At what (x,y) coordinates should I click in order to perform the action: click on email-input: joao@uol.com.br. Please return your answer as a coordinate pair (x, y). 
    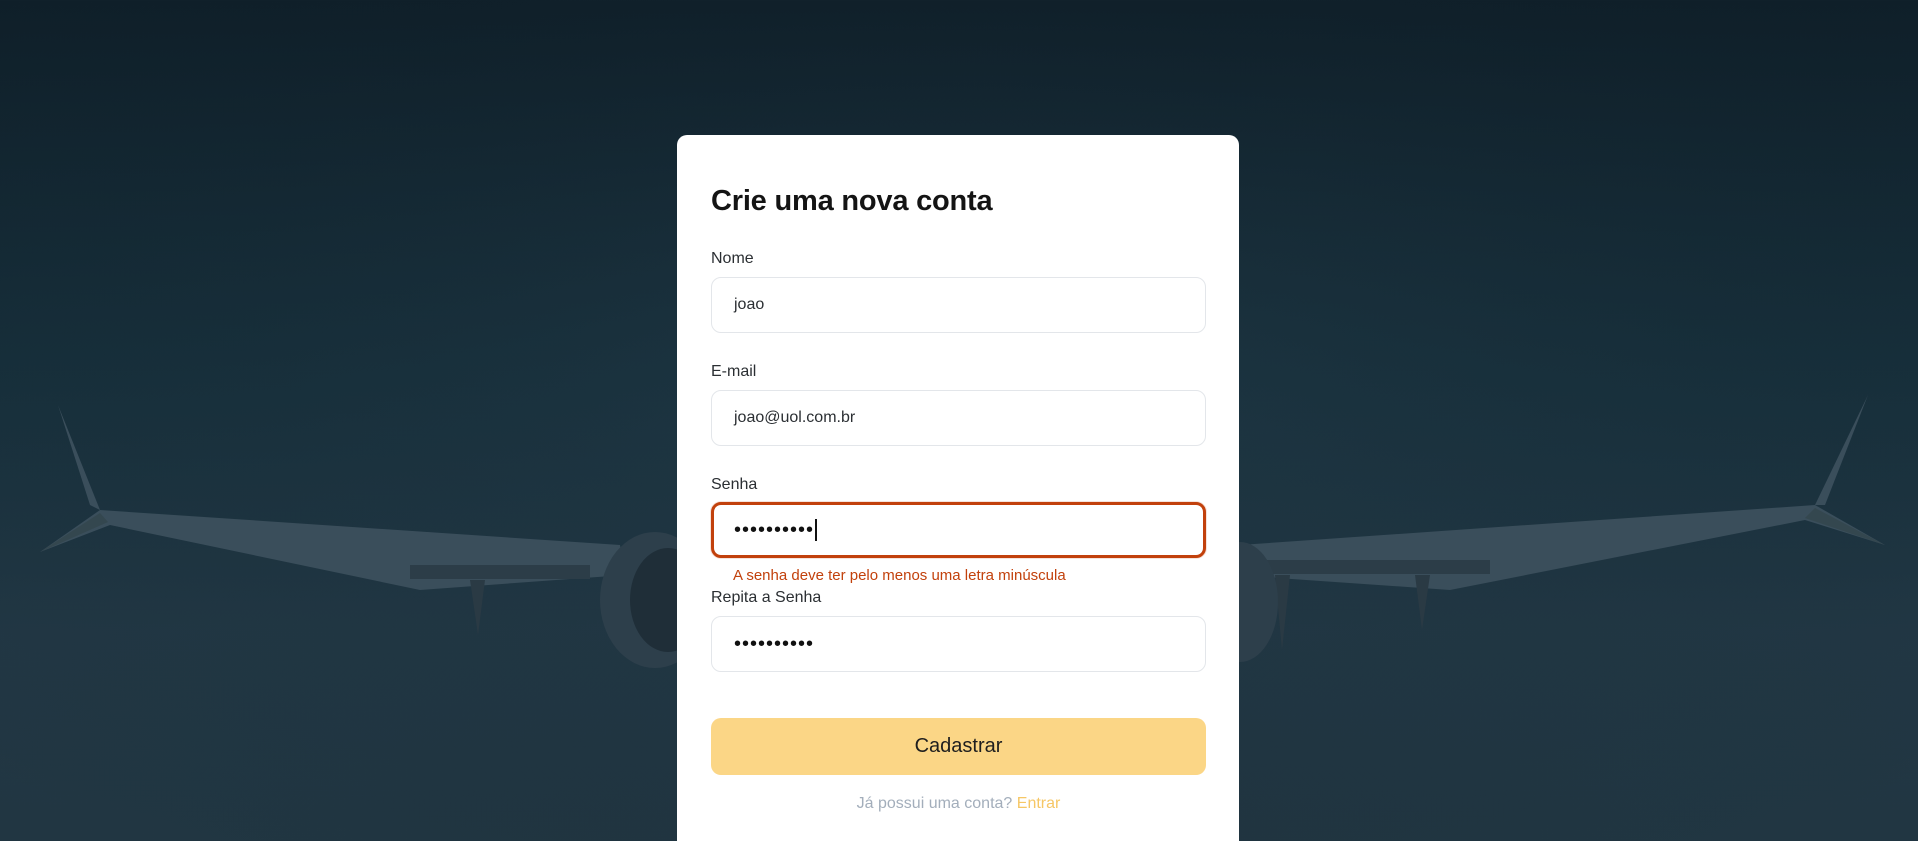
    Looking at the image, I should click on (958, 418).